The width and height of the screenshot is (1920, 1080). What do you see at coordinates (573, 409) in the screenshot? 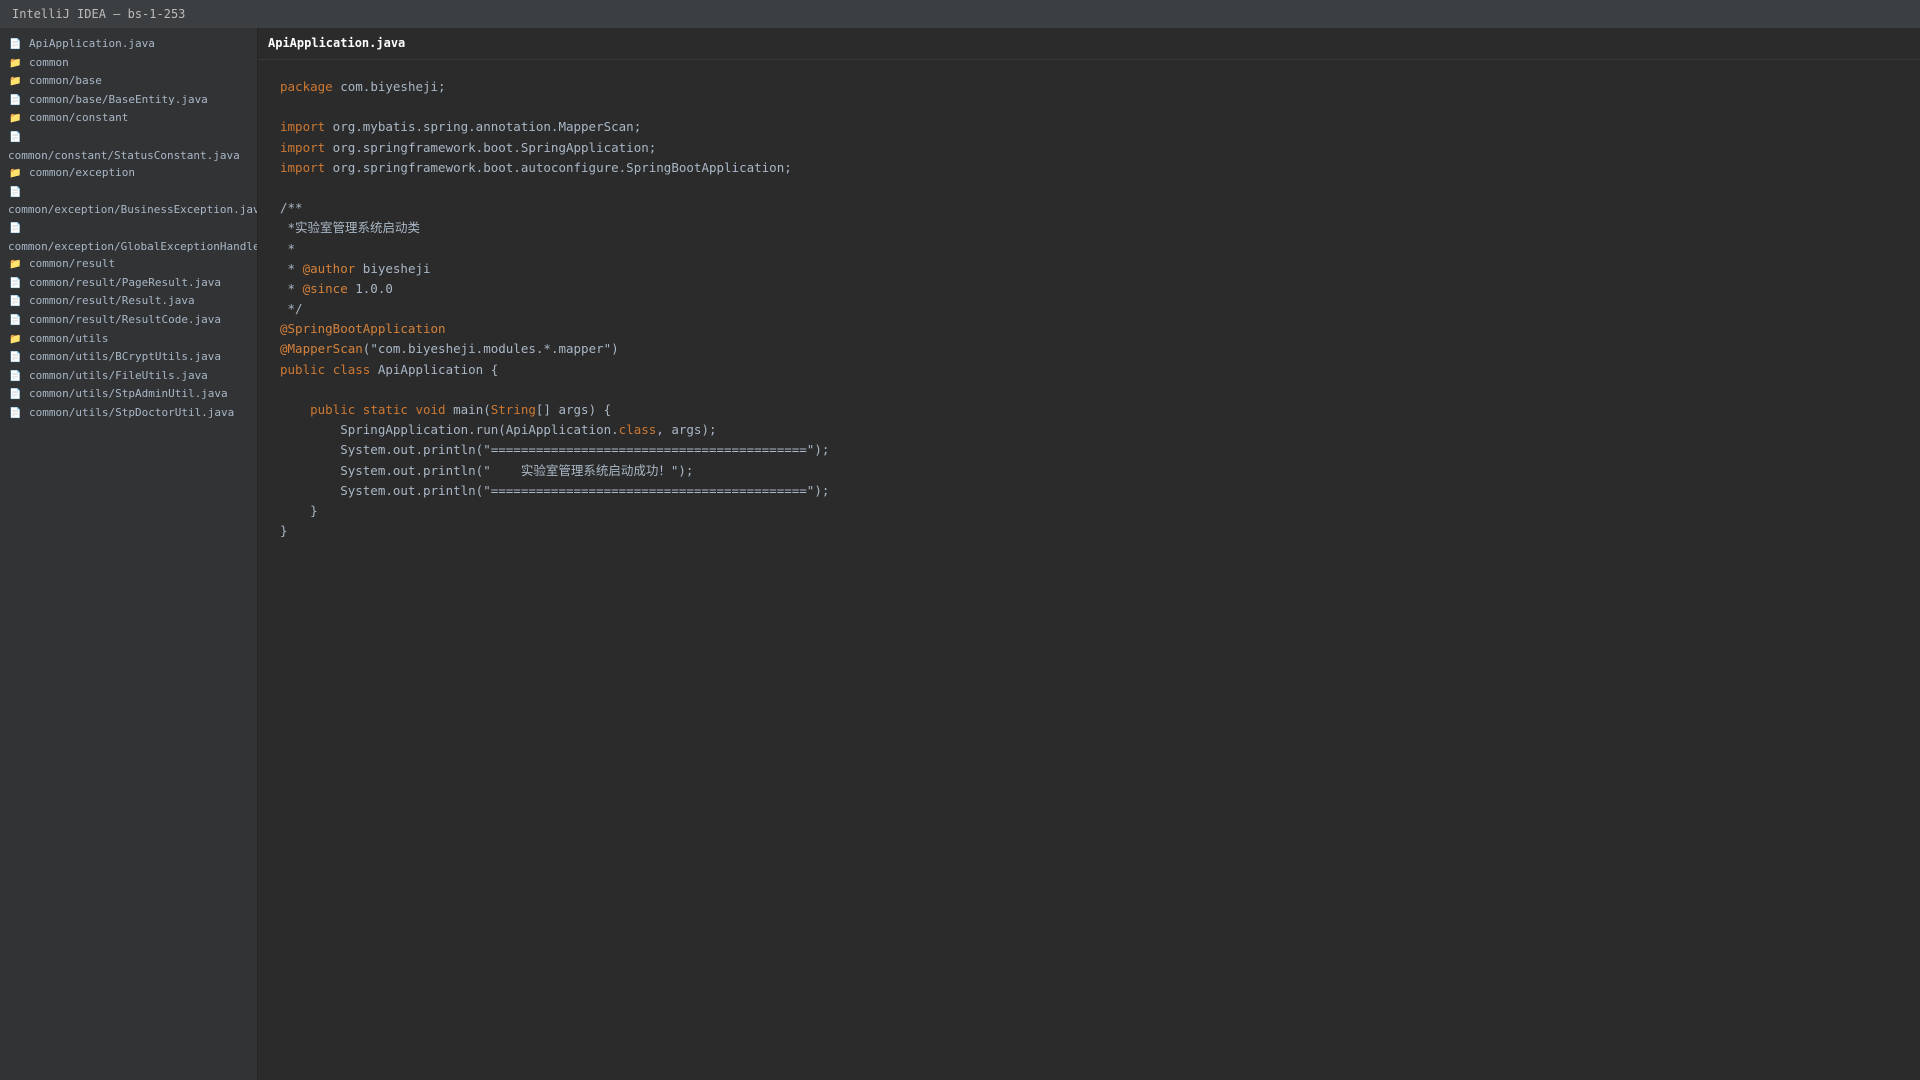
I see `code-token: [] args) {` at bounding box center [573, 409].